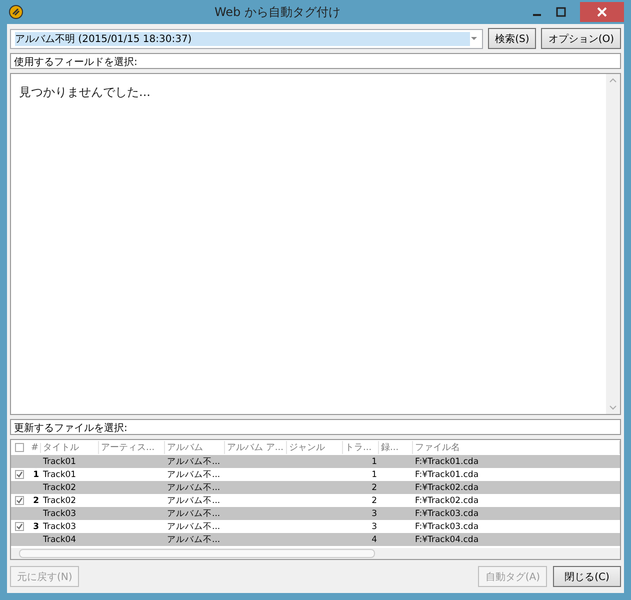 This screenshot has width=631, height=600. I want to click on column-header: #, so click(35, 447).